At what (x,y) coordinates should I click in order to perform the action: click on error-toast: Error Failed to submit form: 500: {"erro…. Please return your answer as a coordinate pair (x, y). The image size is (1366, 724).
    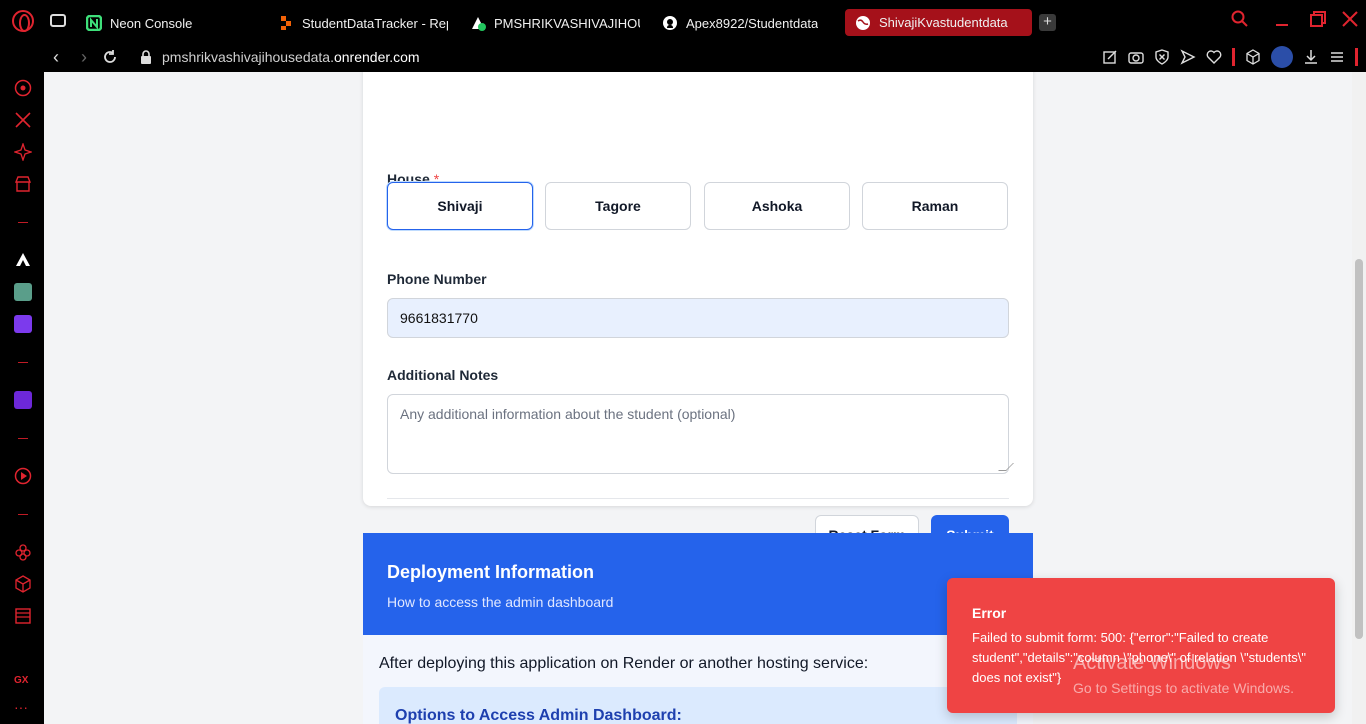
    Looking at the image, I should click on (1141, 645).